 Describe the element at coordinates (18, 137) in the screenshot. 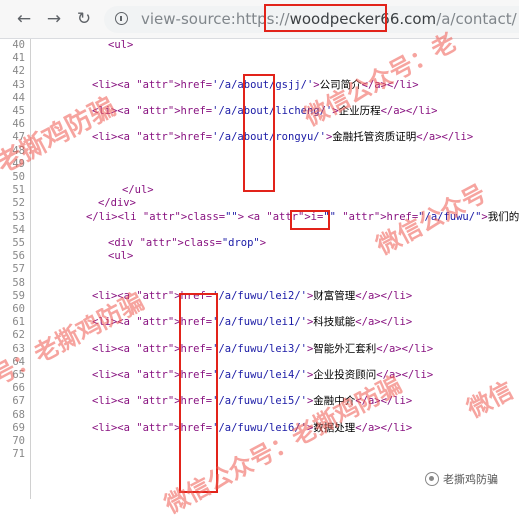

I see `line-number: 47` at that location.